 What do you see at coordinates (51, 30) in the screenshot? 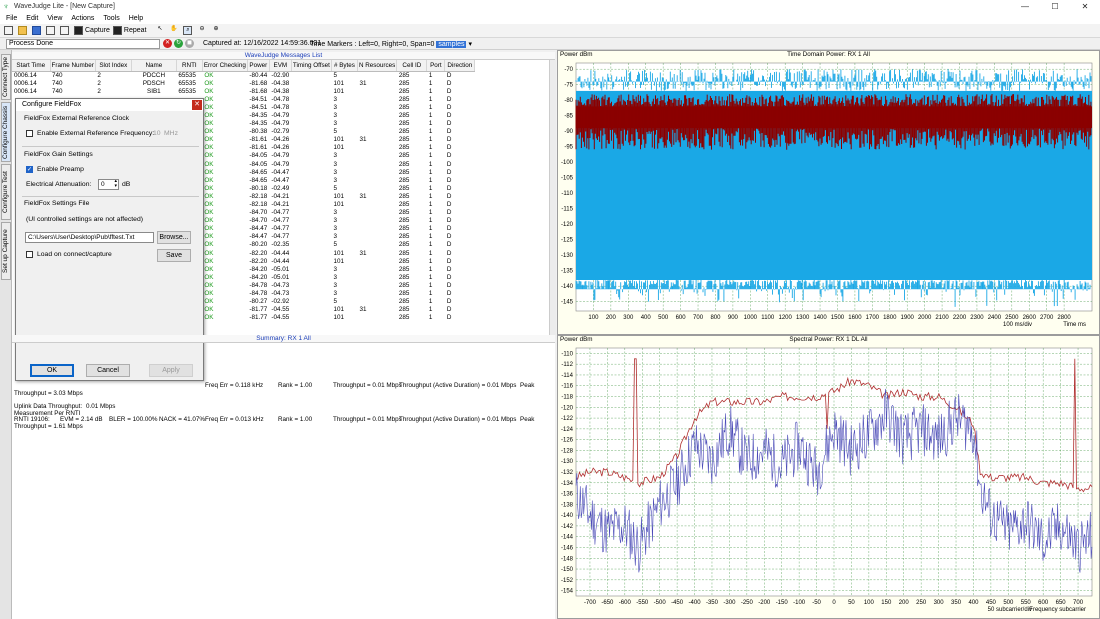
I see `export-button` at bounding box center [51, 30].